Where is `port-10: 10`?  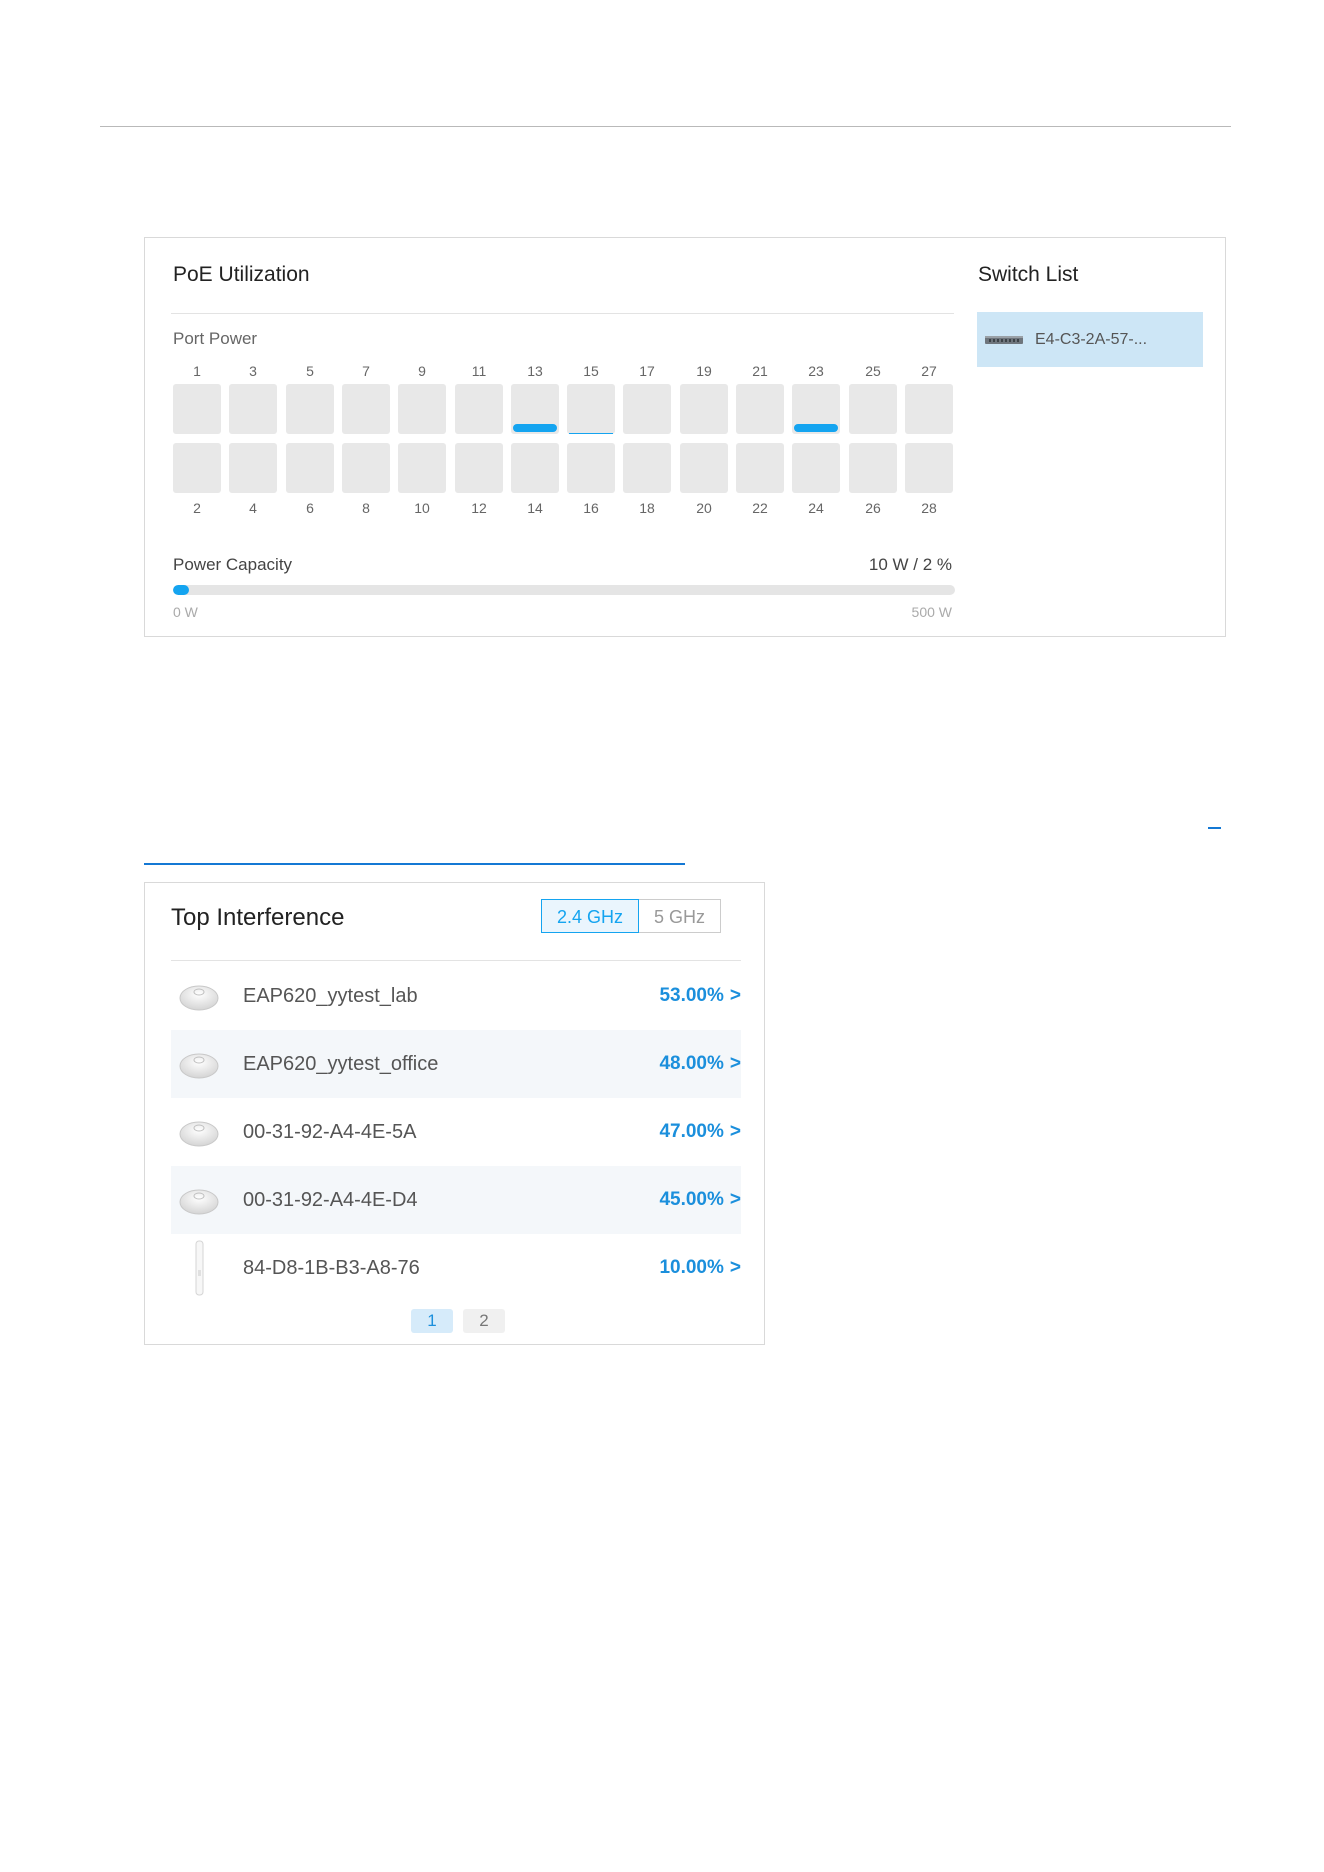 port-10: 10 is located at coordinates (422, 480).